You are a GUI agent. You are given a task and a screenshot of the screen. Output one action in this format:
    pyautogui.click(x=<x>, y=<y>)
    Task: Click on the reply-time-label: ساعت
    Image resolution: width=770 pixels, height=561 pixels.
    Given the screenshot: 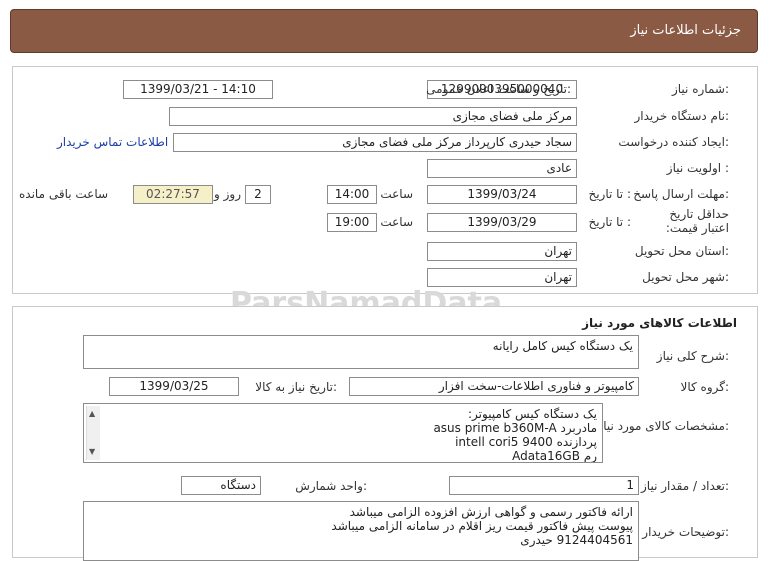 What is the action you would take?
    pyautogui.click(x=396, y=194)
    